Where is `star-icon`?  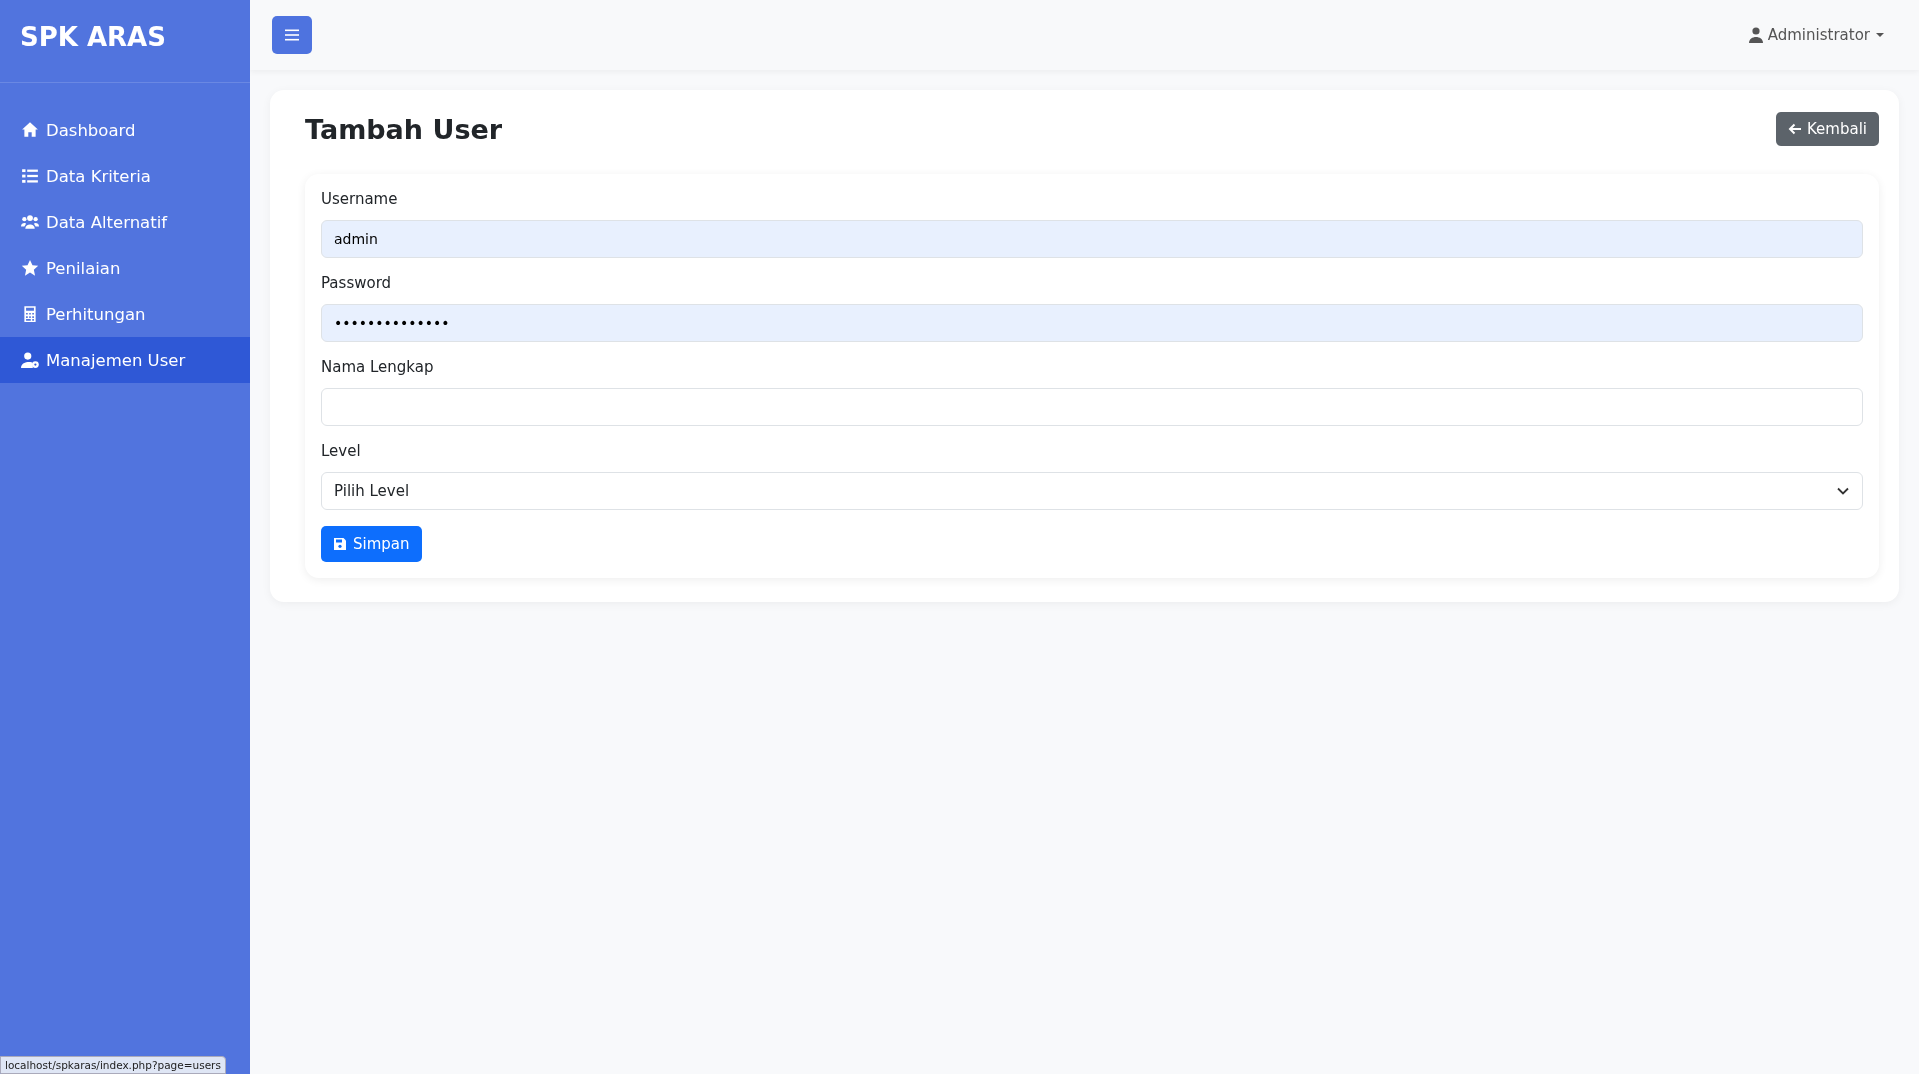
star-icon is located at coordinates (30, 268).